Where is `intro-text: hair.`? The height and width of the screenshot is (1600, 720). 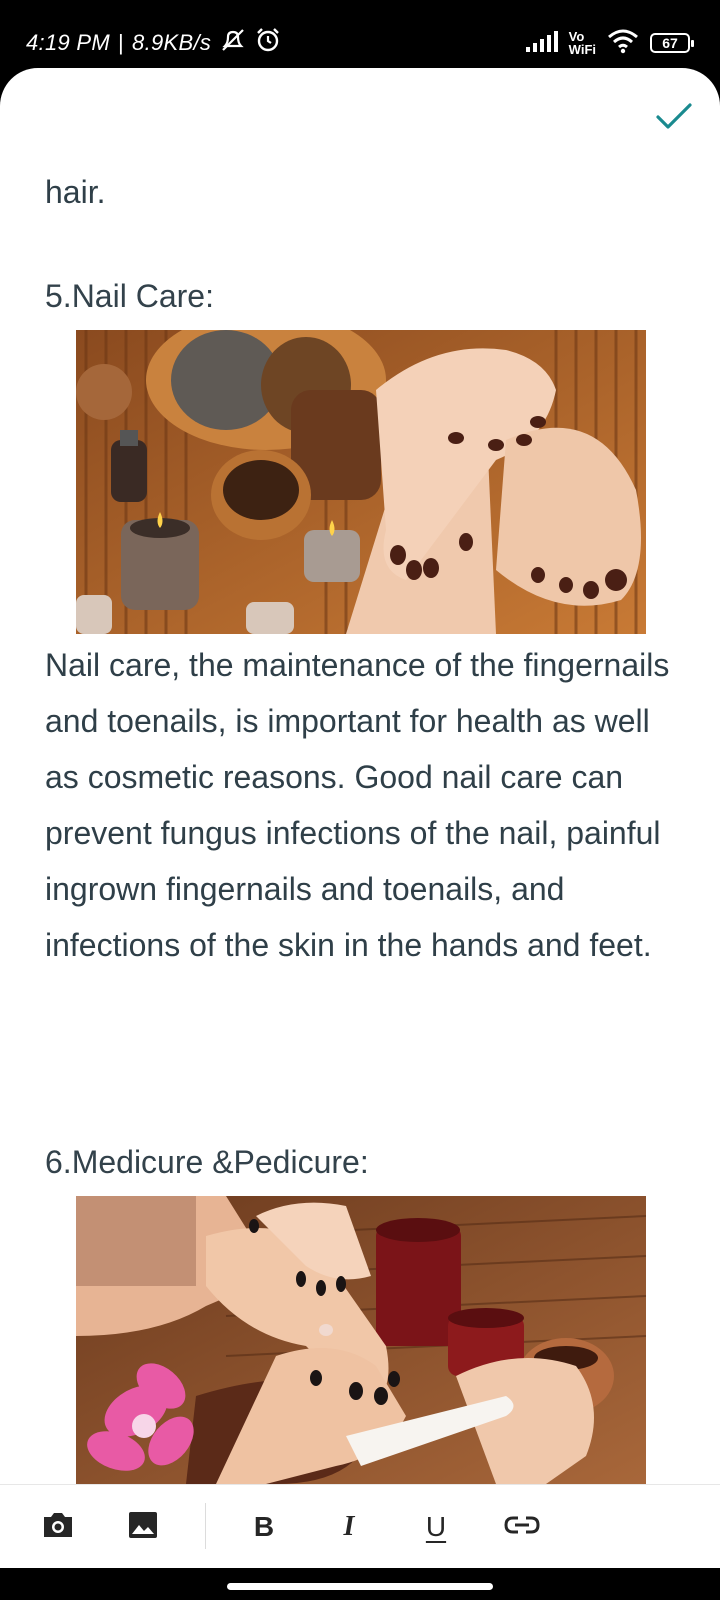 intro-text: hair. is located at coordinates (75, 192).